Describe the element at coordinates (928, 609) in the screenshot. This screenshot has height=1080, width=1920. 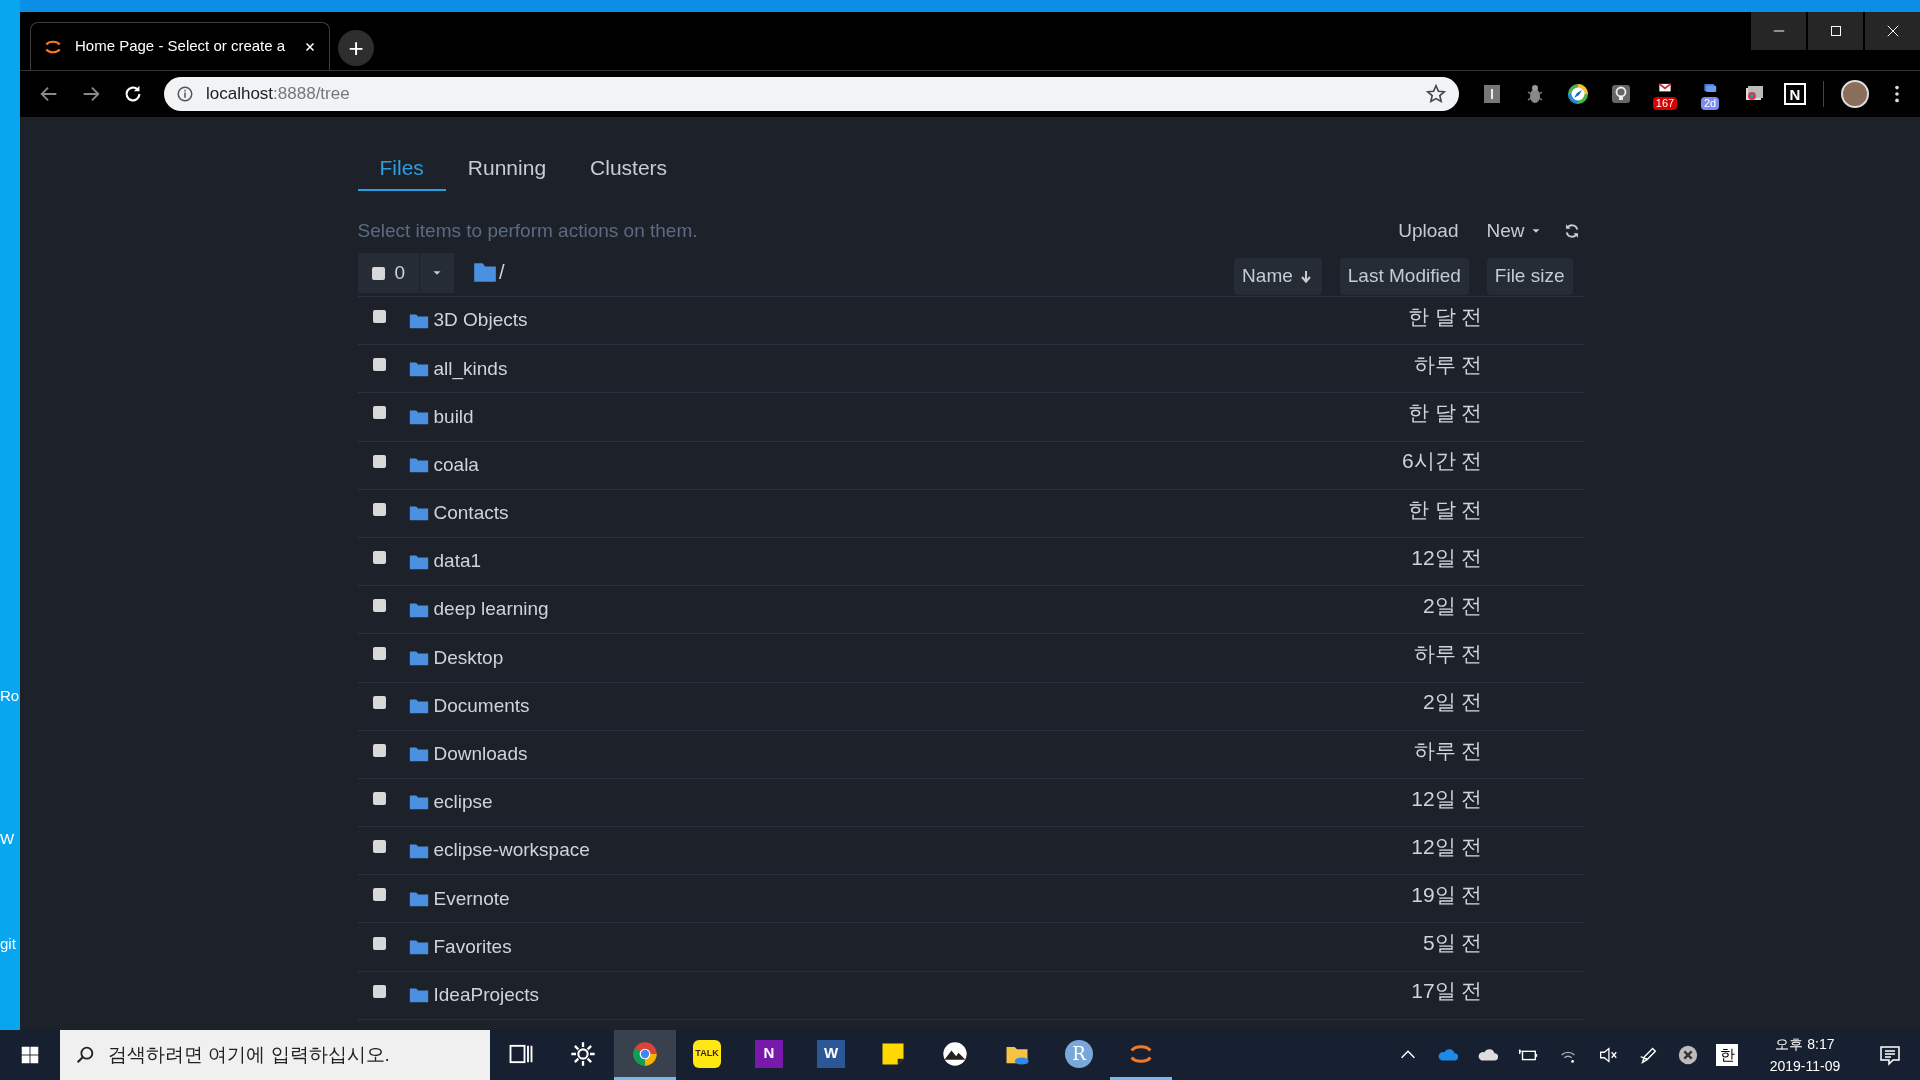
I see `file-name-link: deep learning` at that location.